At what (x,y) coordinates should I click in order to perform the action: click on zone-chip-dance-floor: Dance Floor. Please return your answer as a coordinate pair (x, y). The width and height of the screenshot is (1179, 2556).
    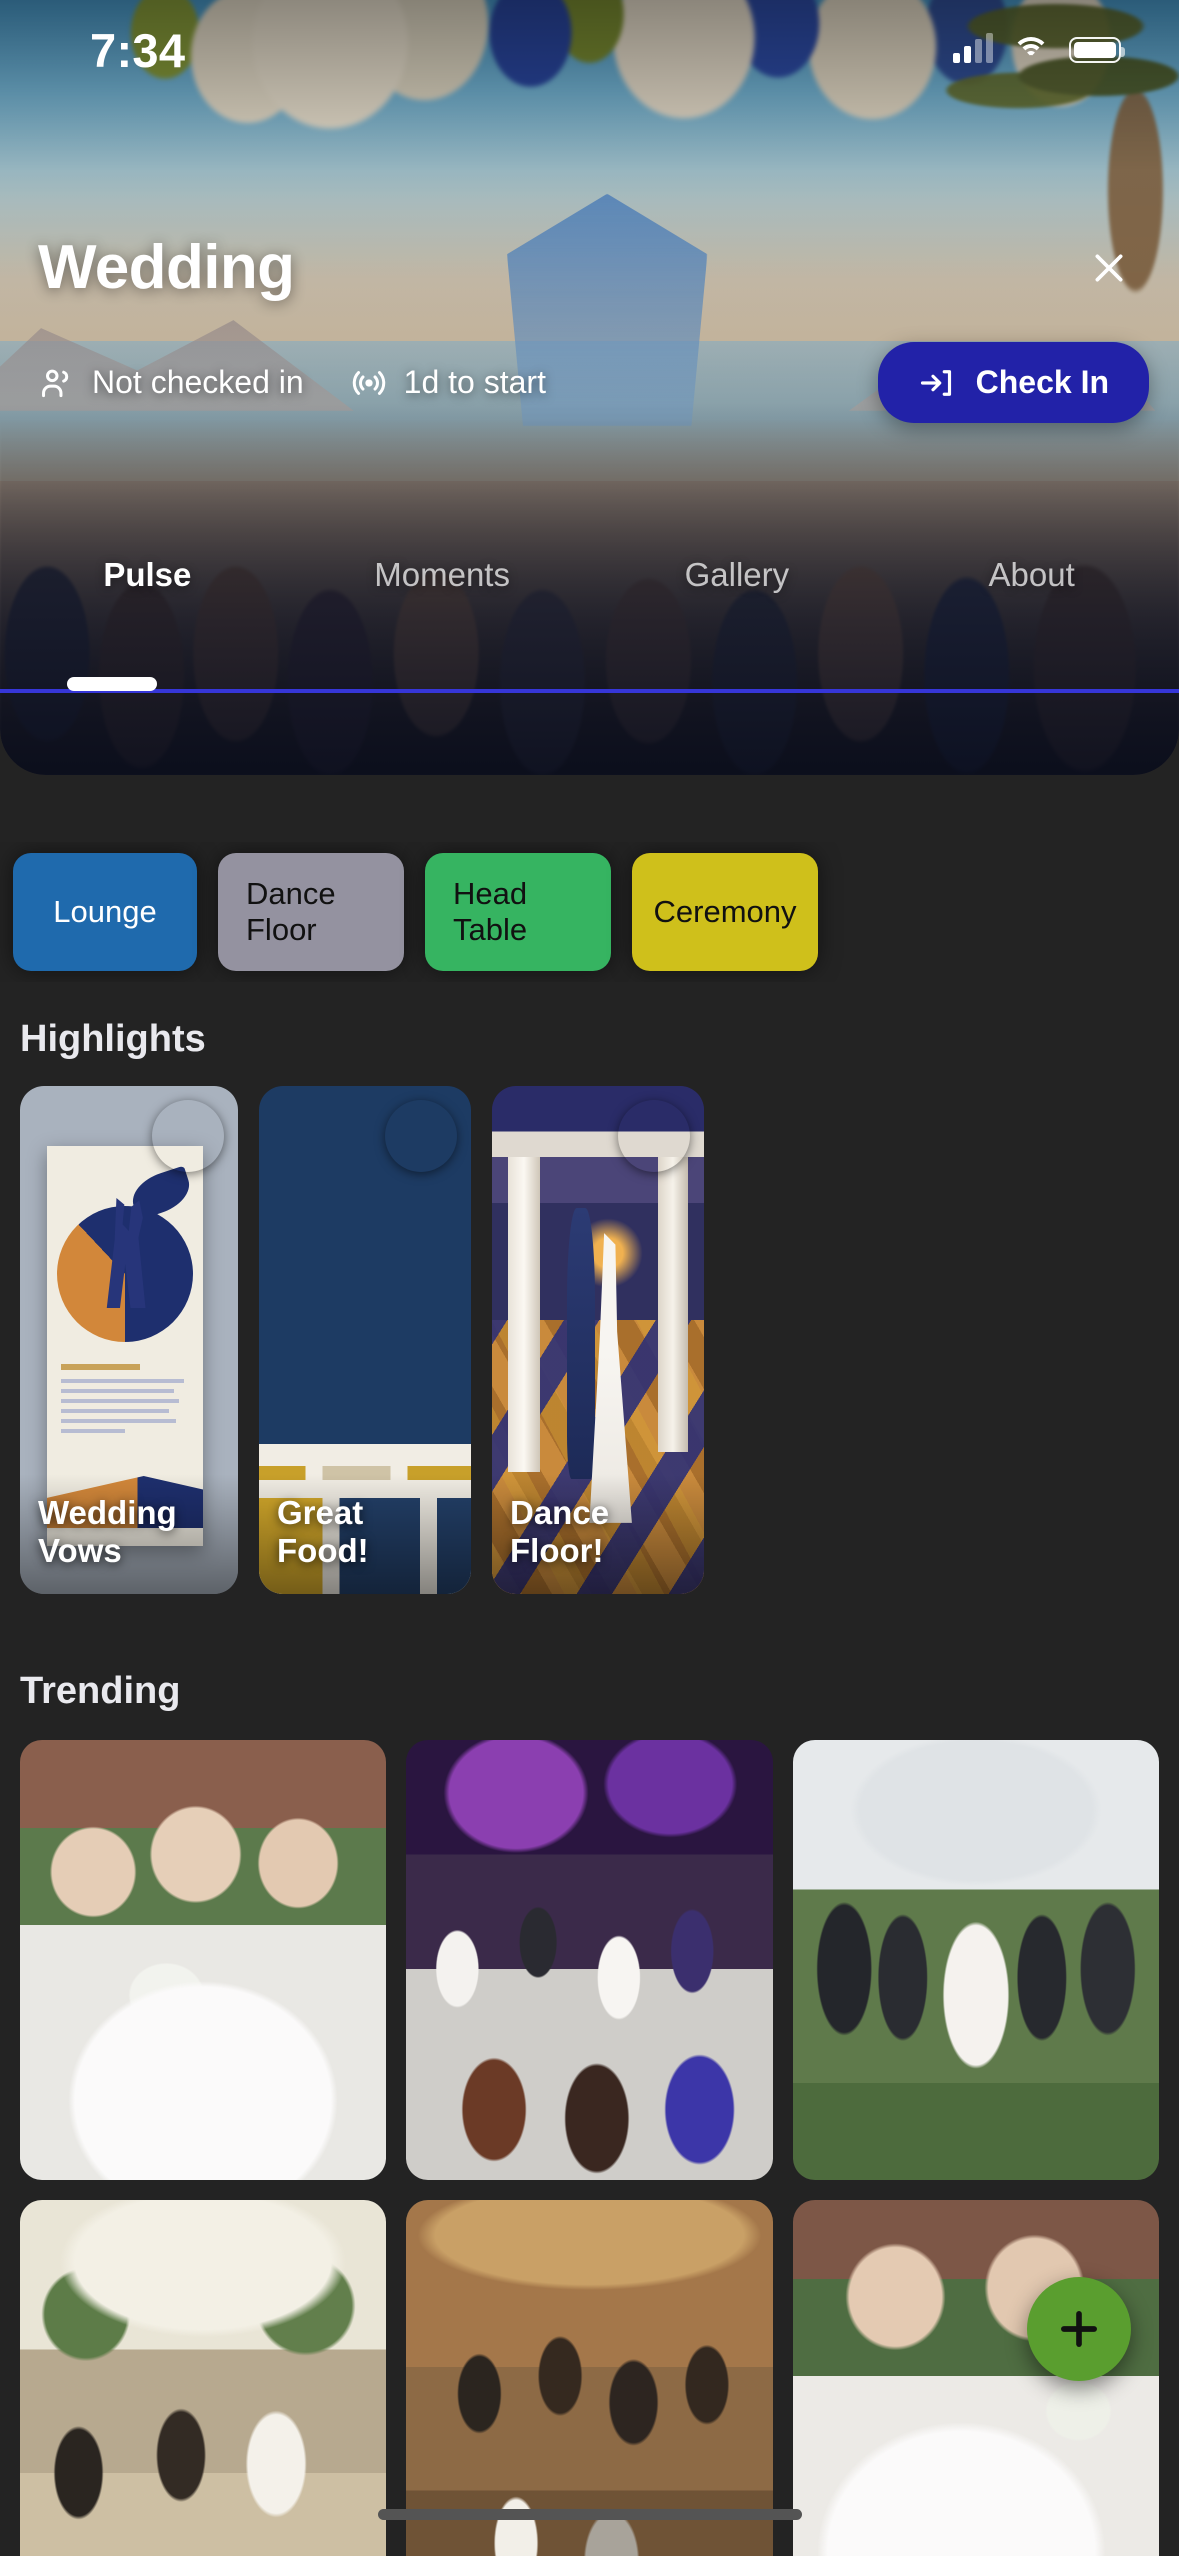
    Looking at the image, I should click on (311, 912).